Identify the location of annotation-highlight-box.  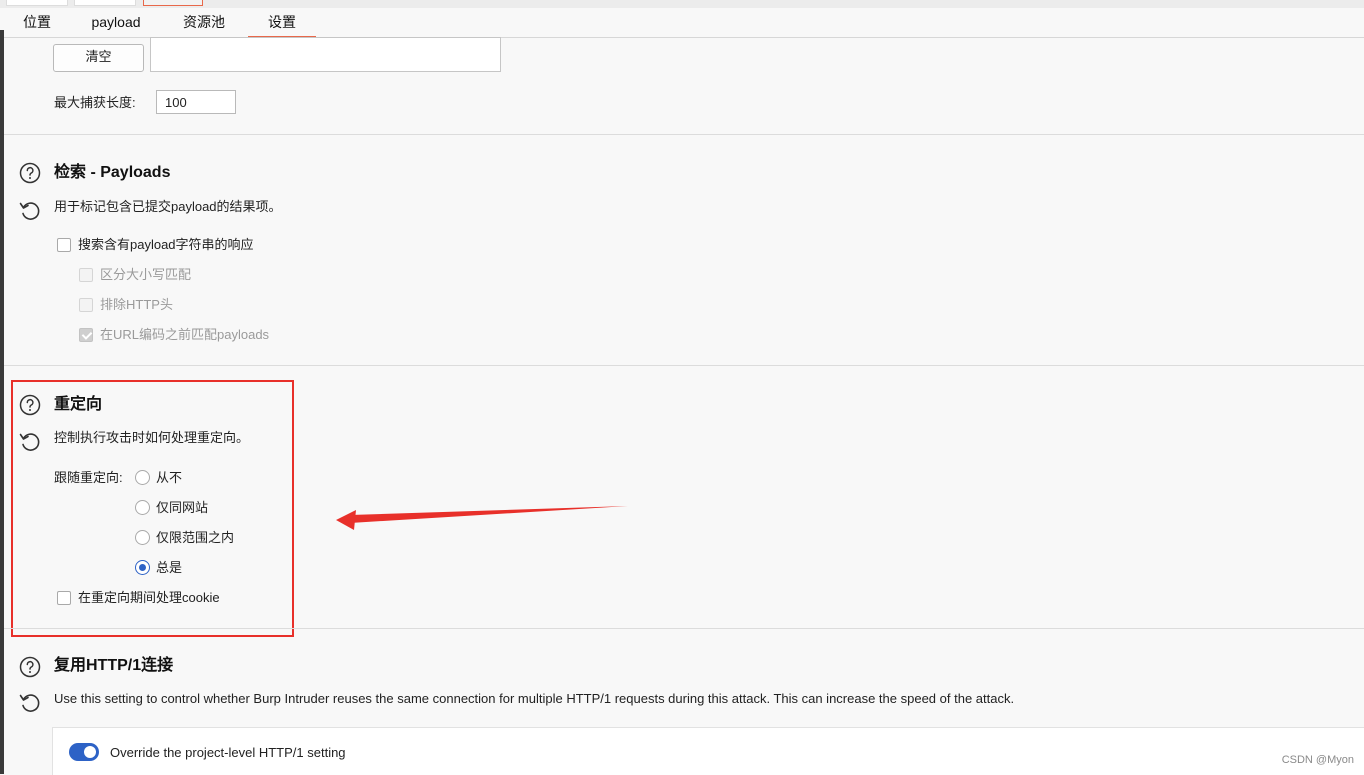
(152, 508).